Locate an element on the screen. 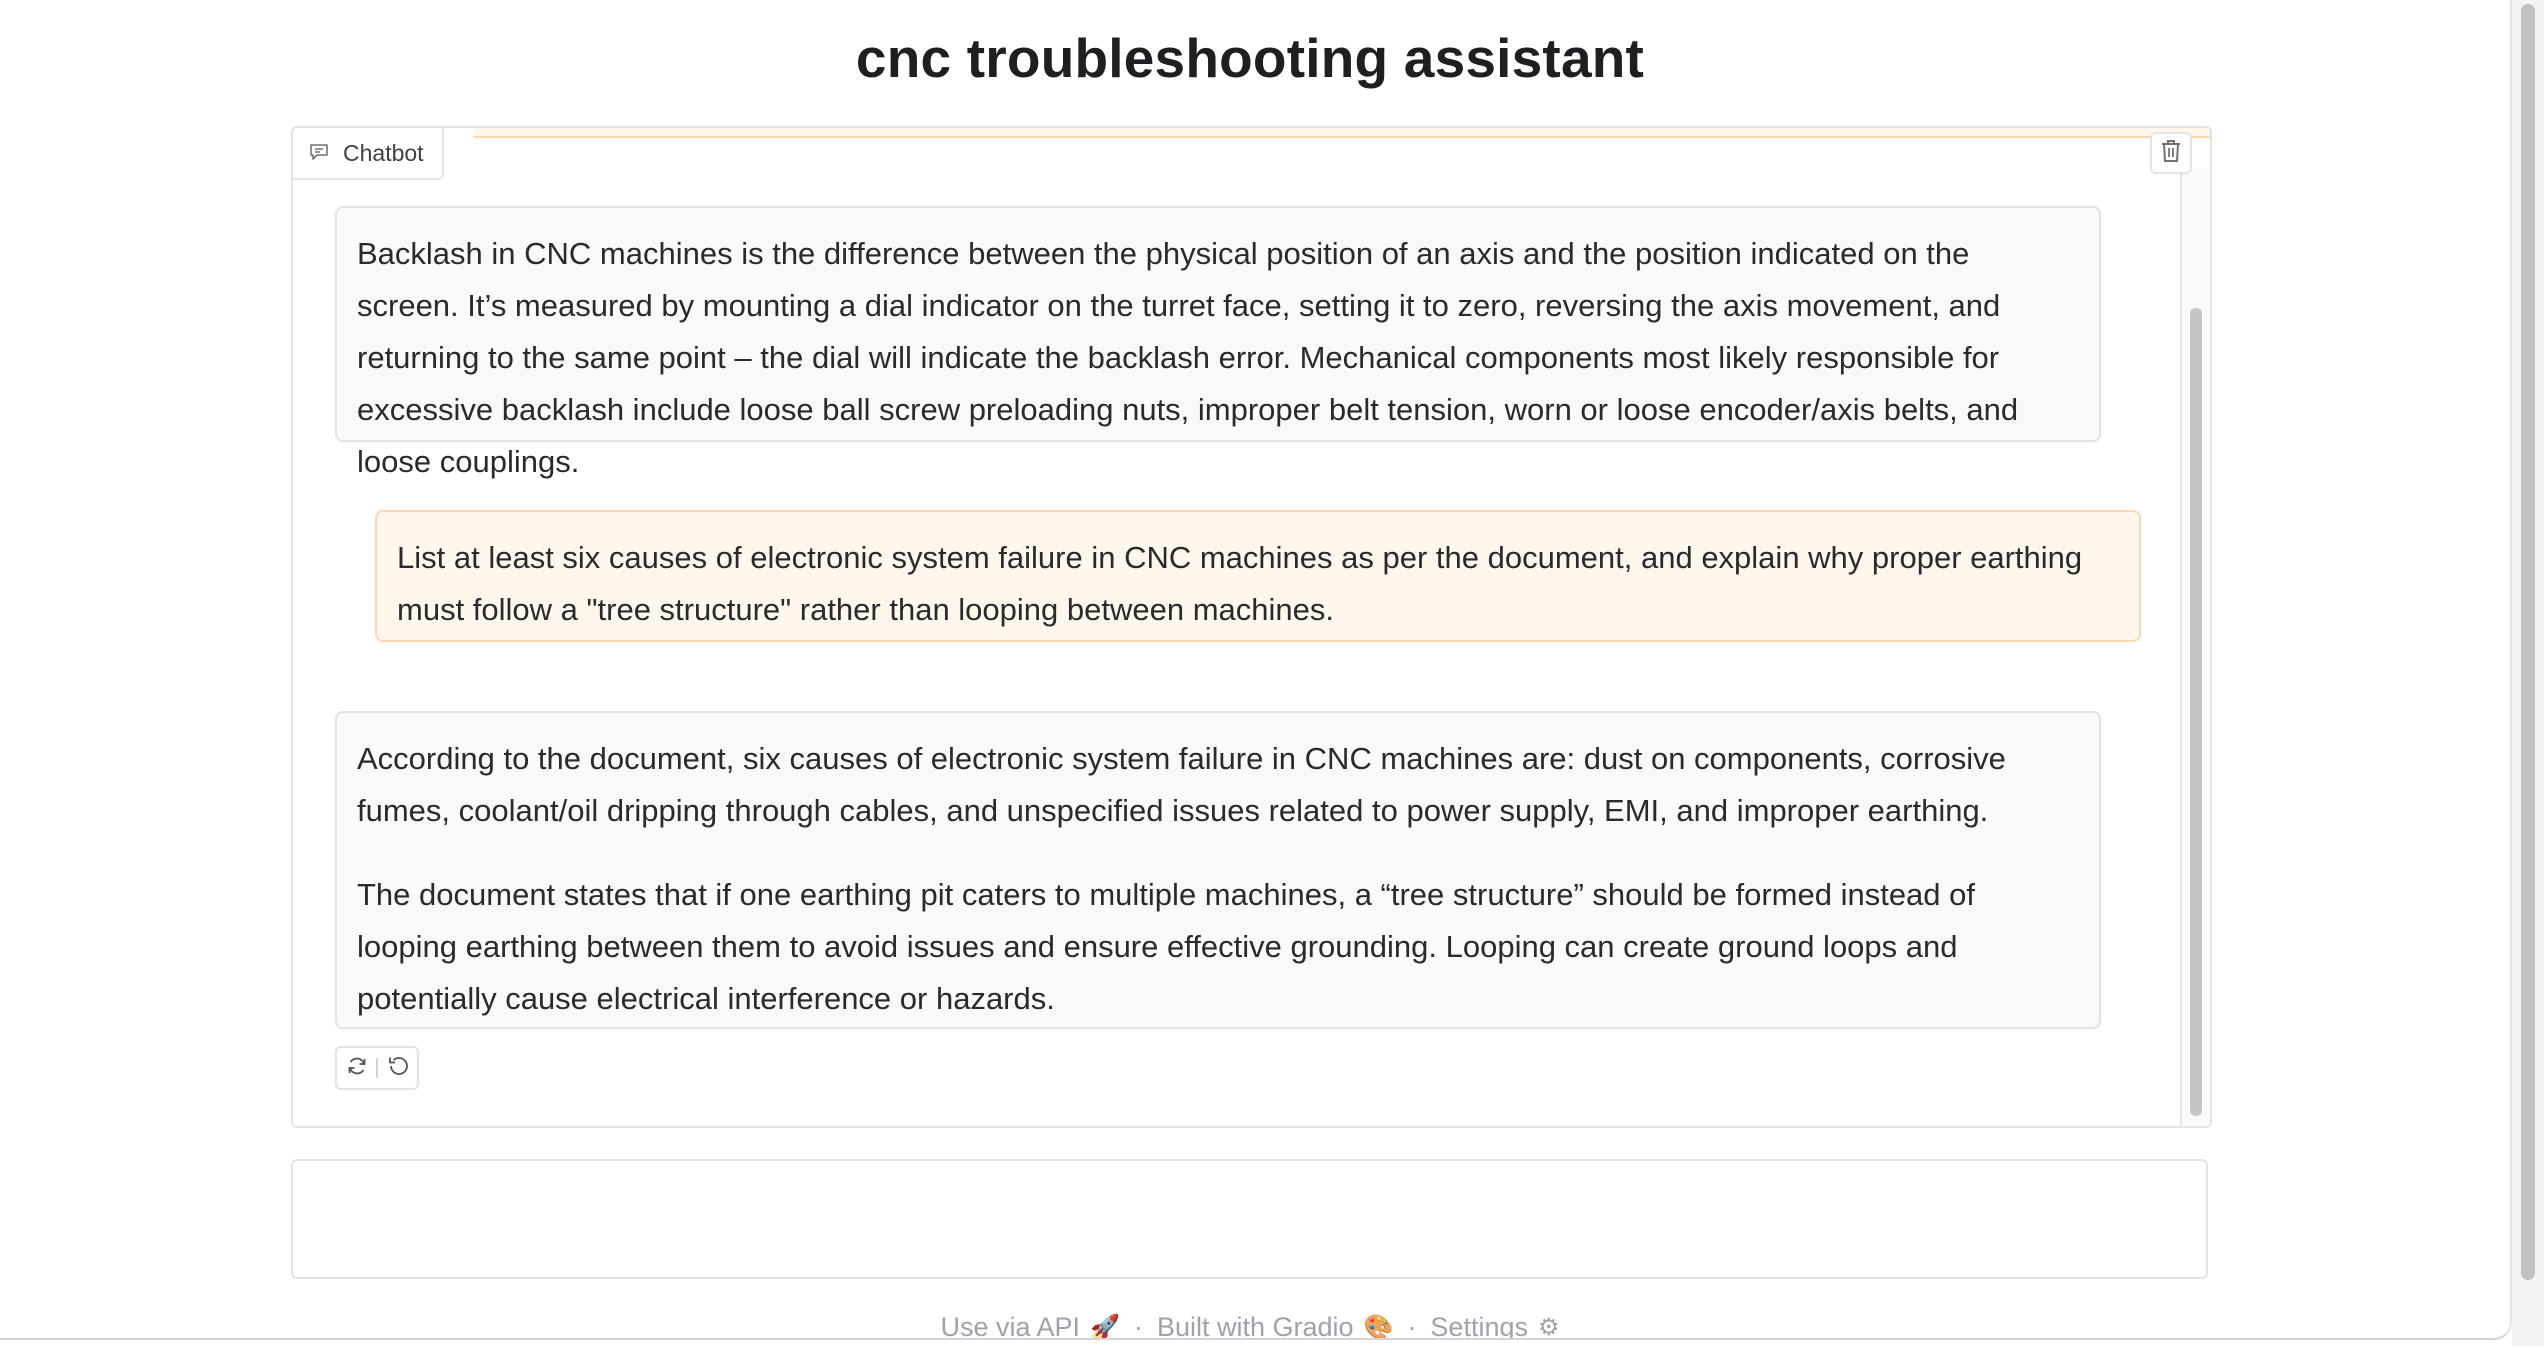 Image resolution: width=2544 pixels, height=1346 pixels. retry-button is located at coordinates (356, 1068).